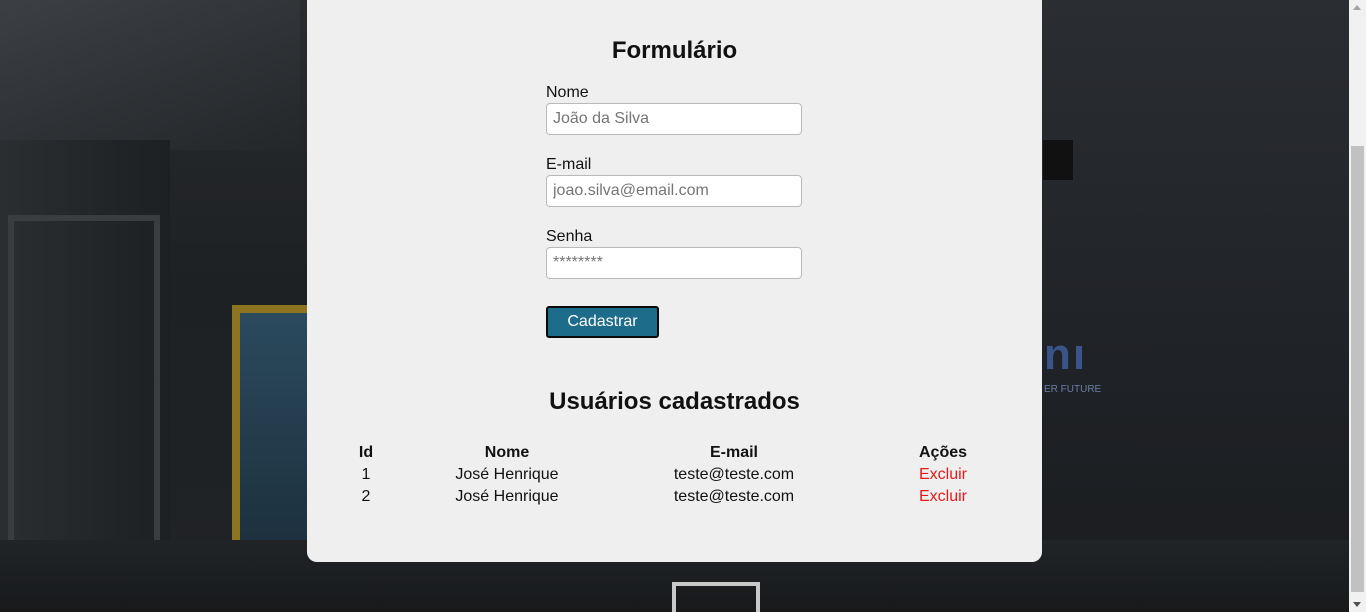 The width and height of the screenshot is (1366, 612). Describe the element at coordinates (1058, 160) in the screenshot. I see `background-lamp` at that location.